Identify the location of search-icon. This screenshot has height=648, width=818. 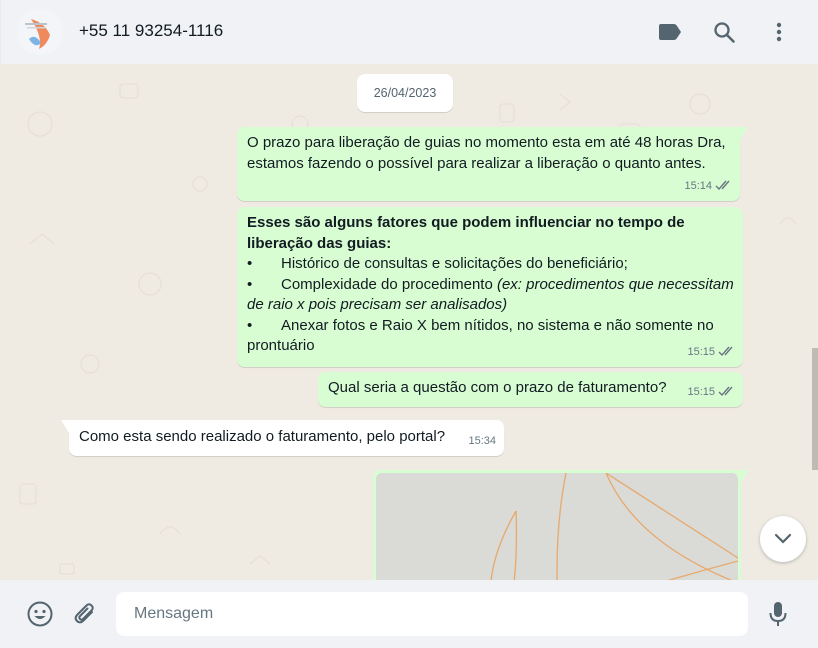
(724, 32).